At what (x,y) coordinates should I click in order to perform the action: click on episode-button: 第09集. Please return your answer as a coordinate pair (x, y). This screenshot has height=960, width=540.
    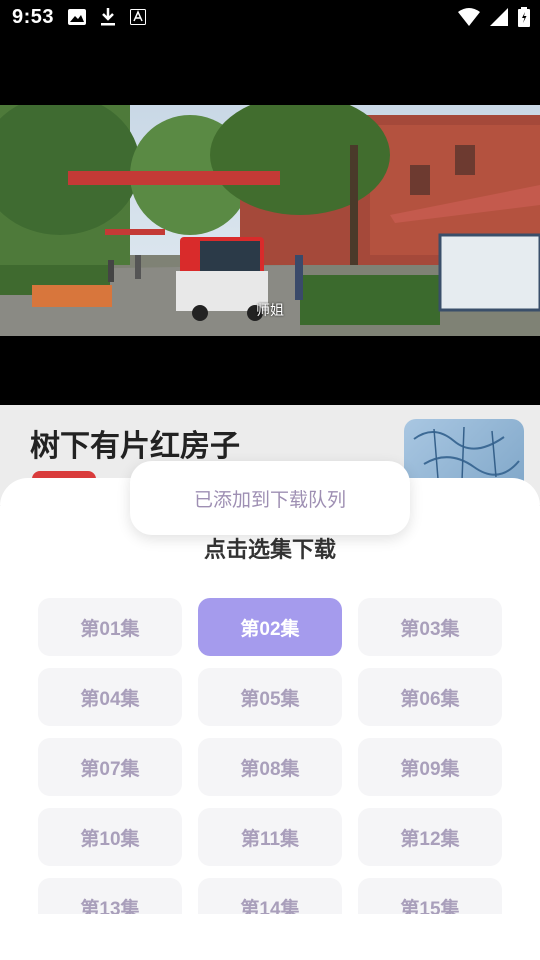
    Looking at the image, I should click on (430, 767).